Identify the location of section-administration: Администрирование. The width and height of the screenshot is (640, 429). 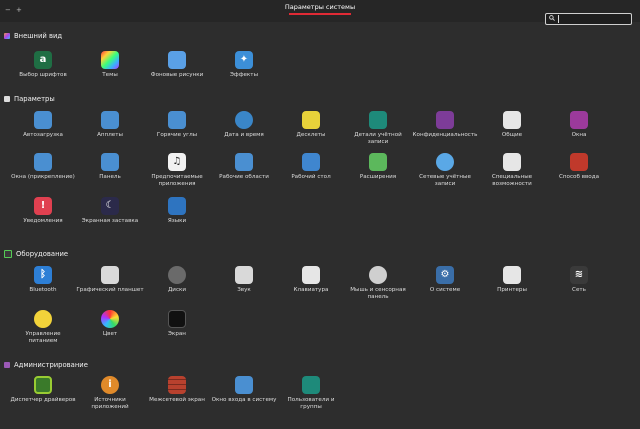
(46, 365).